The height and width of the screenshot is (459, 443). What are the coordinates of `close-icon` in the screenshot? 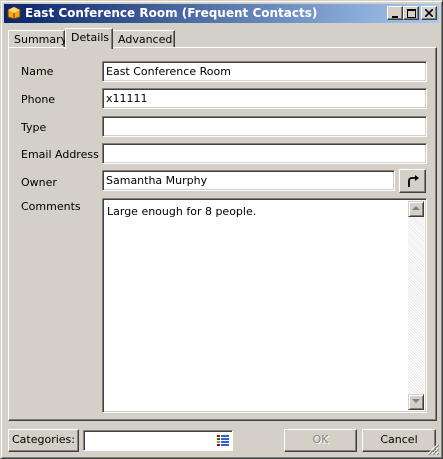 It's located at (429, 13).